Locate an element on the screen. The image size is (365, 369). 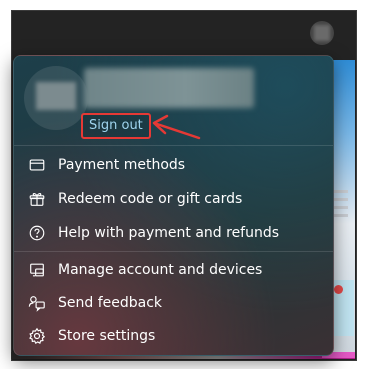
profile-avatar-image is located at coordinates (56, 96).